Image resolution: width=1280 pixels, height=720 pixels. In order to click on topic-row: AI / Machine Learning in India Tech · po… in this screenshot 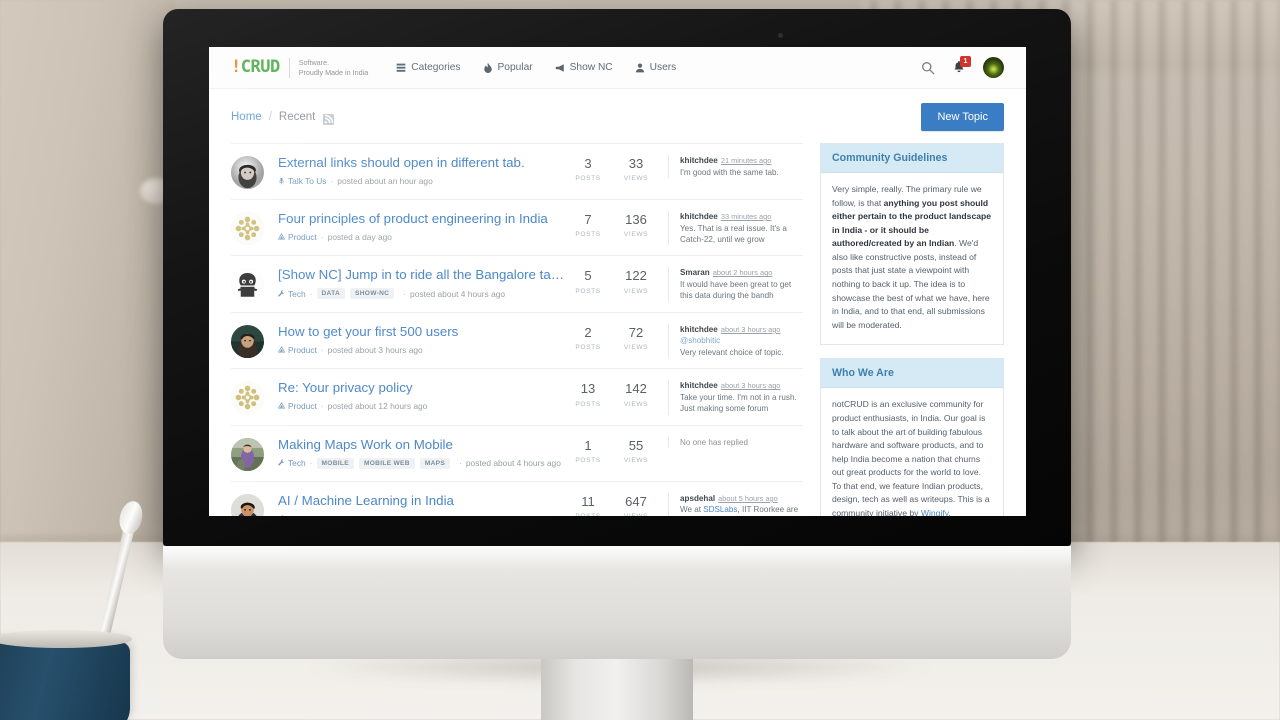, I will do `click(517, 499)`.